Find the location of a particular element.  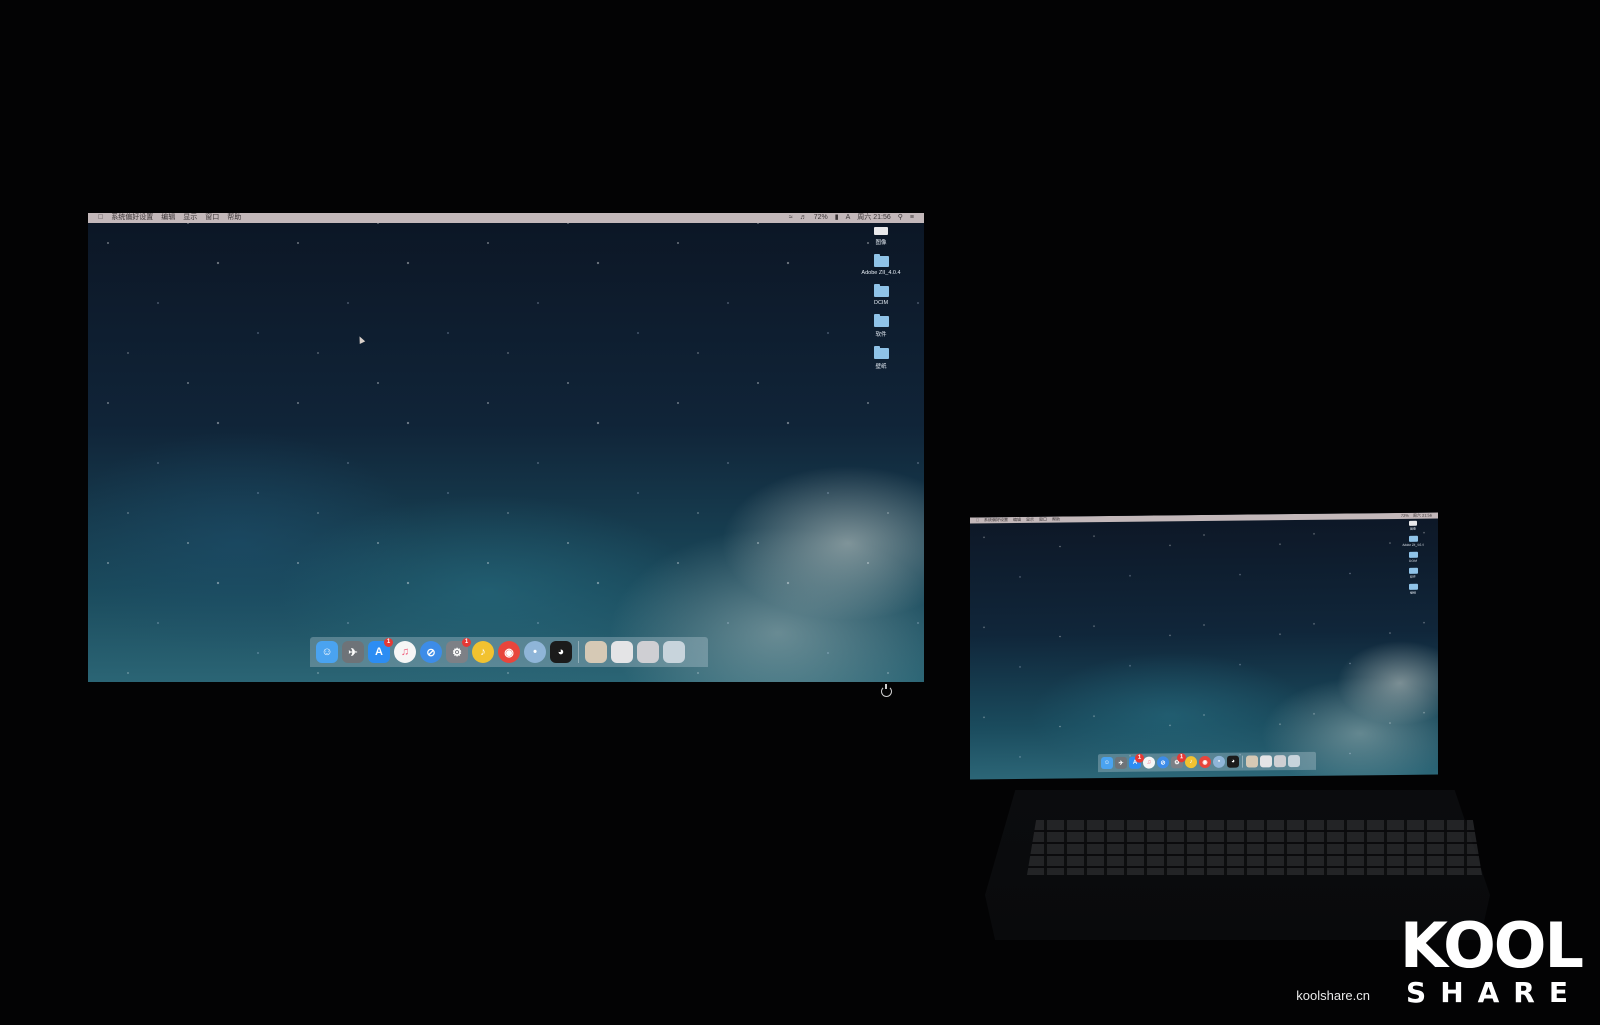

battery-icon: ▮ is located at coordinates (837, 218).